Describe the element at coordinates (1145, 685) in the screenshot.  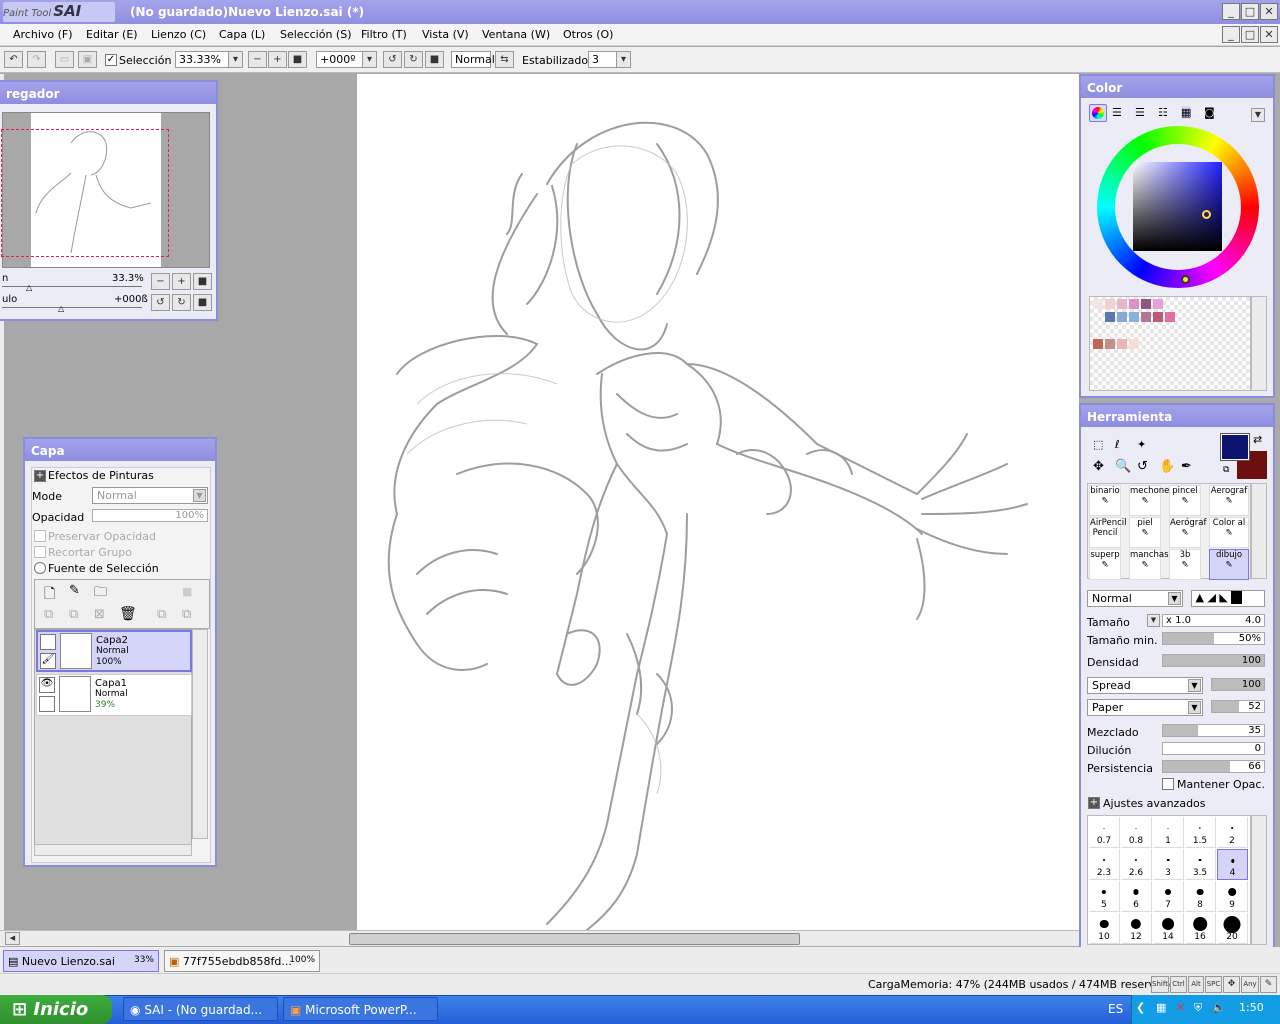
I see `spread-dropdown: Spread ▼` at that location.